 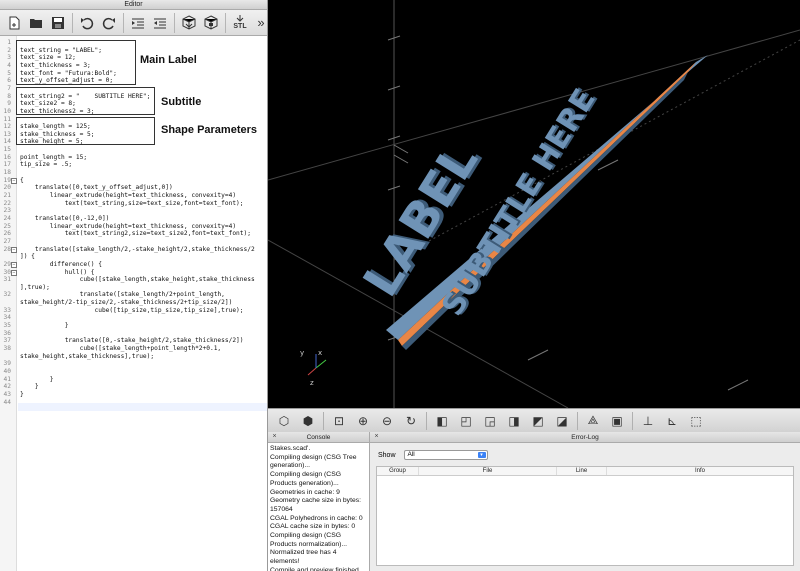 I want to click on column-header-info: Info, so click(x=700, y=471).